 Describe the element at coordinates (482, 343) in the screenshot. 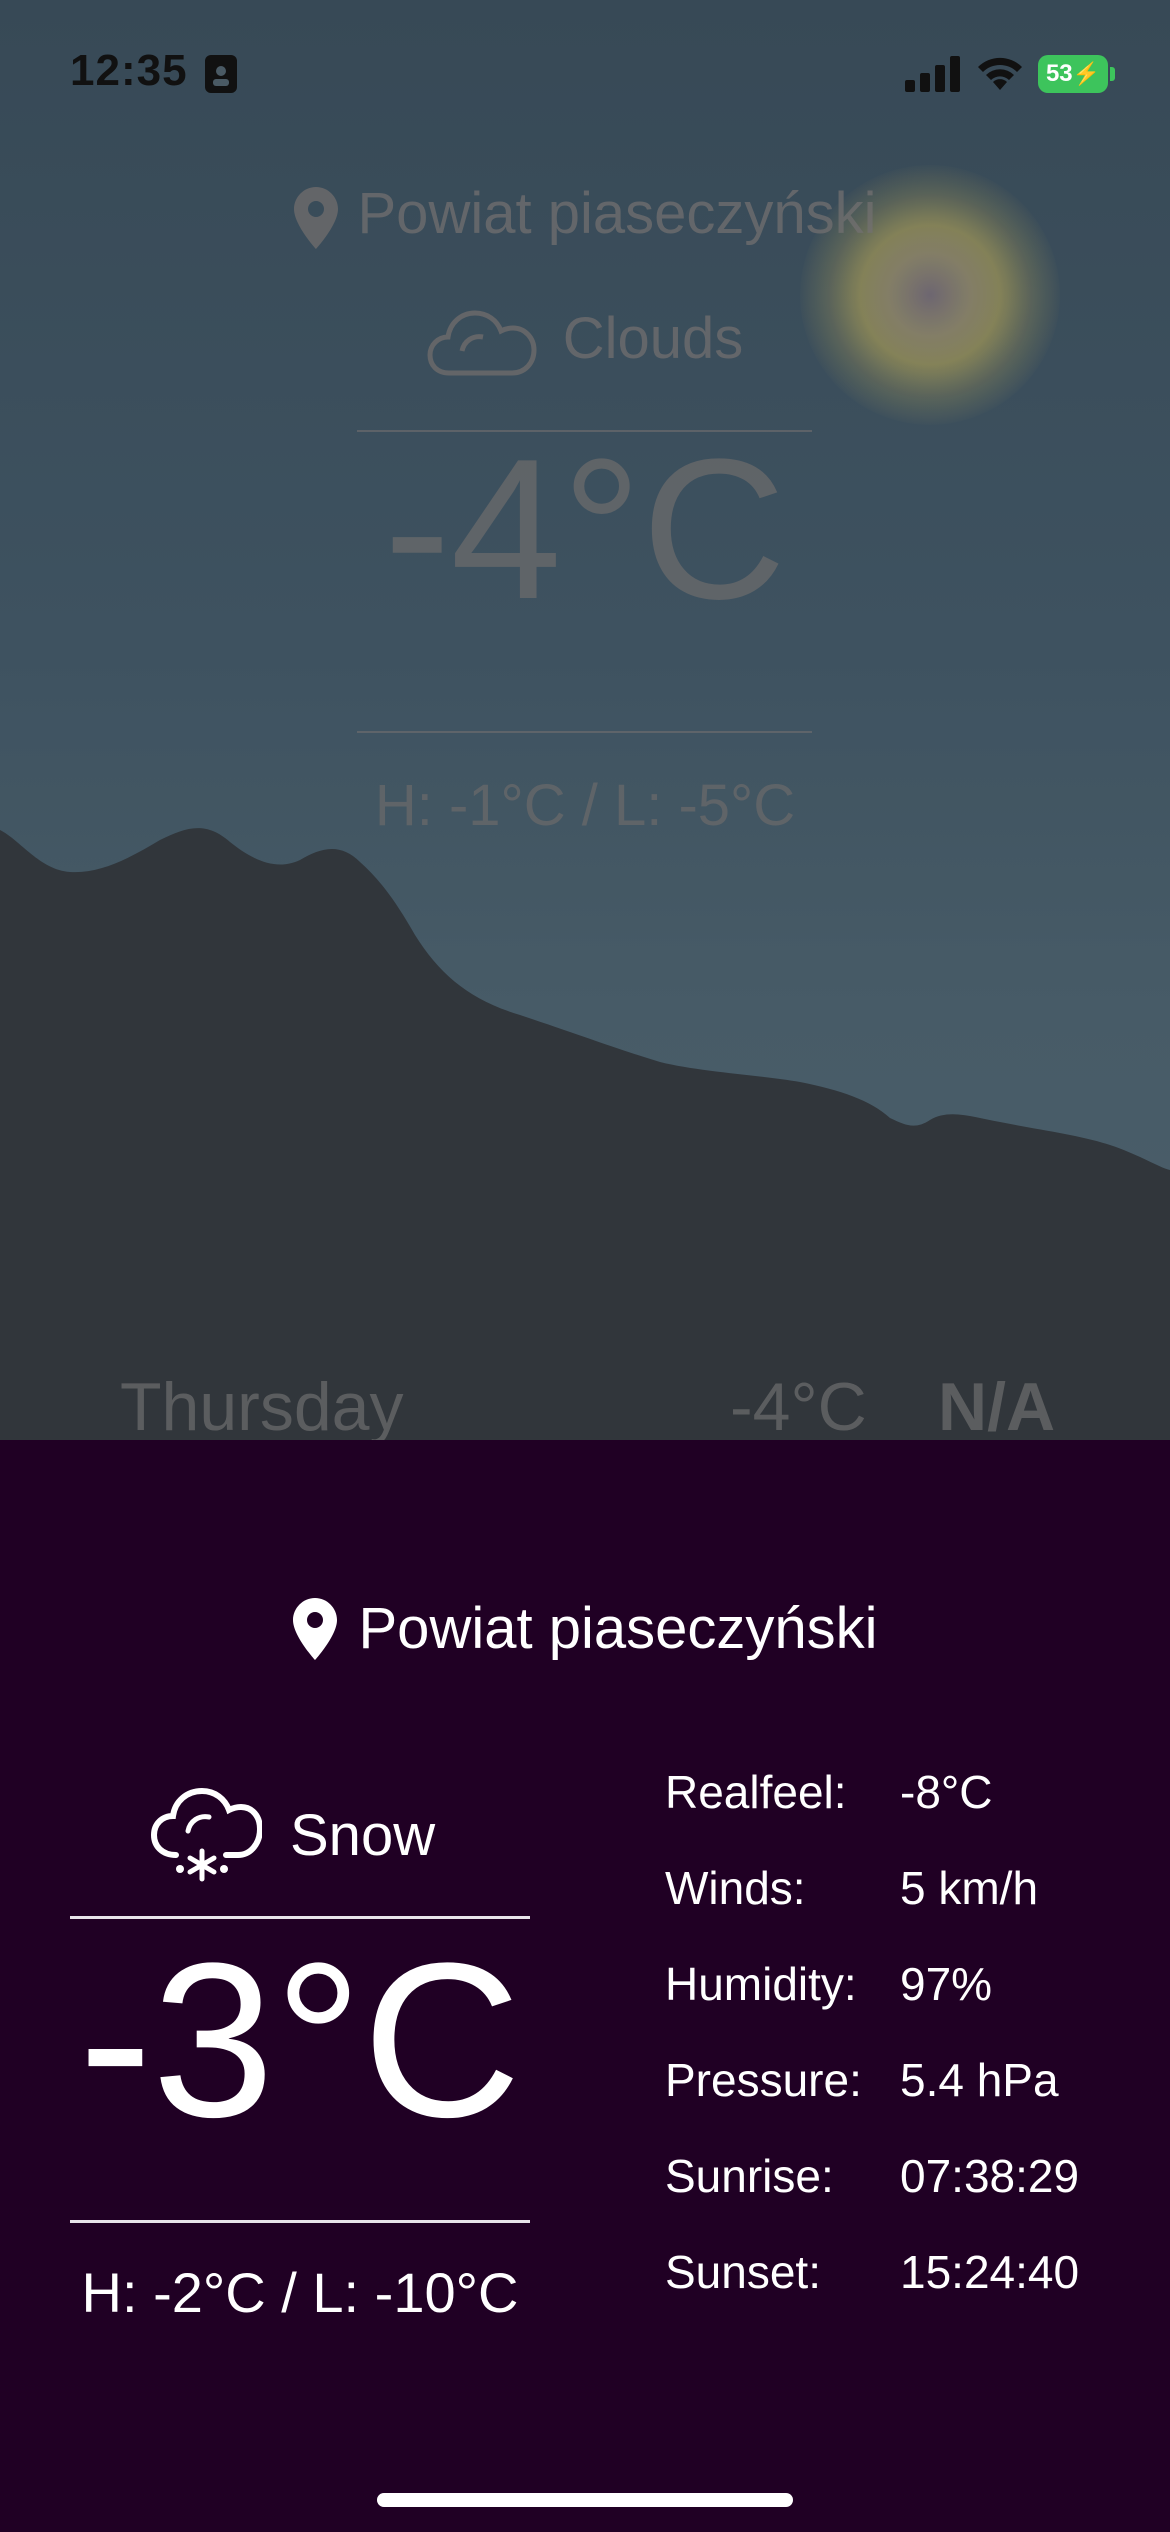

I see `cloud-icon` at that location.